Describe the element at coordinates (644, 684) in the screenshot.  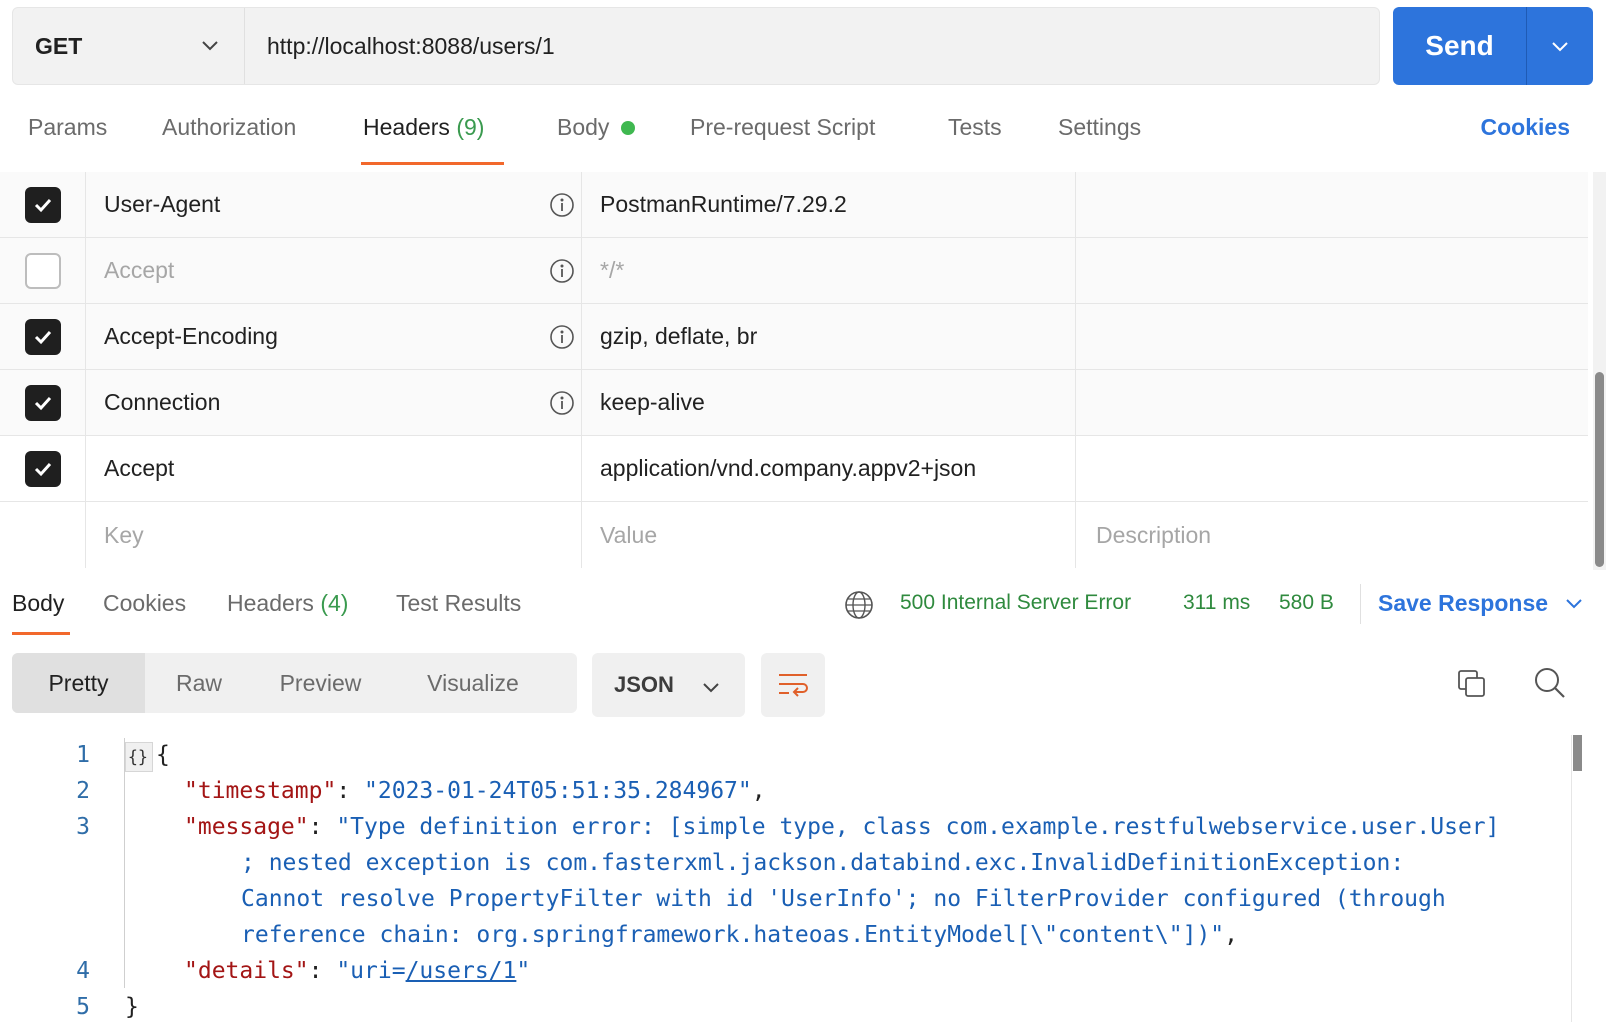
I see `format-label: JSON` at that location.